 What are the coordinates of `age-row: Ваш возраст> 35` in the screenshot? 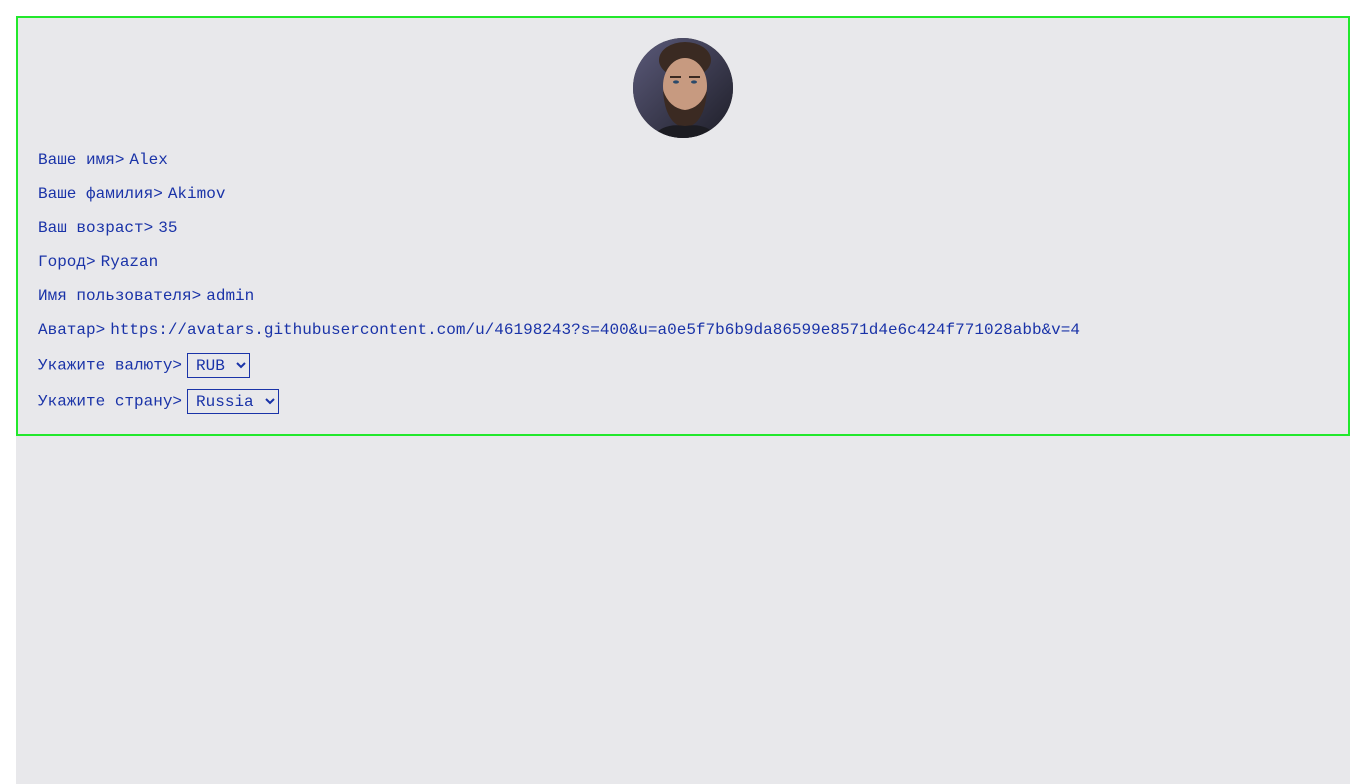 It's located at (107, 228).